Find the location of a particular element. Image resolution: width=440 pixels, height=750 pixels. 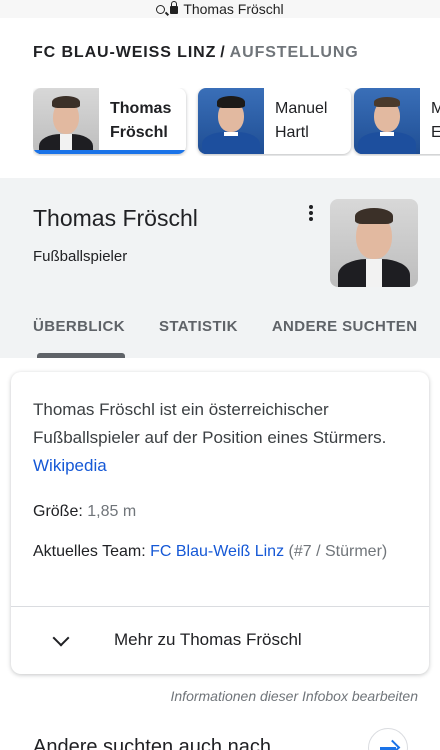

lineup-card-hartl: Manuel Hartl is located at coordinates (274, 121).